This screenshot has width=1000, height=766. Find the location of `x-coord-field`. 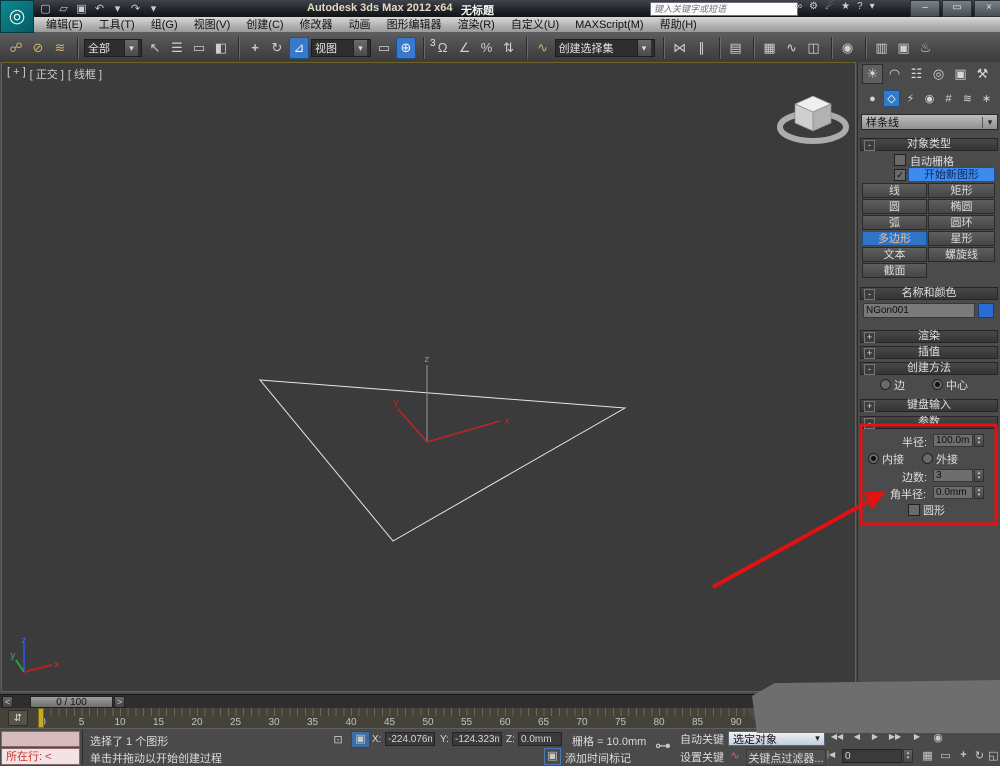

x-coord-field is located at coordinates (410, 739).